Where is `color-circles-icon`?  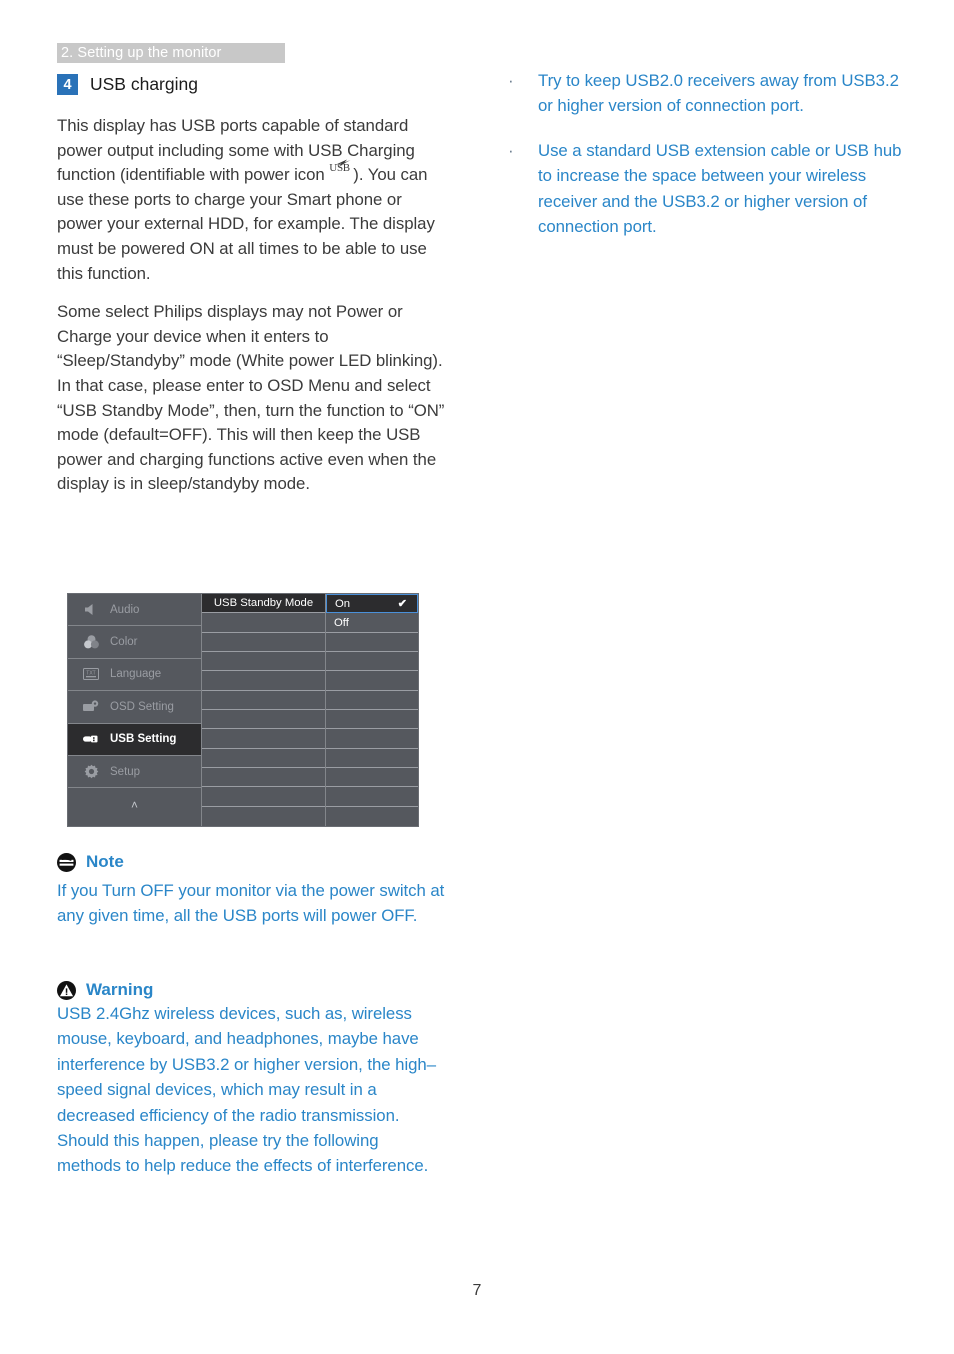 color-circles-icon is located at coordinates (91, 642).